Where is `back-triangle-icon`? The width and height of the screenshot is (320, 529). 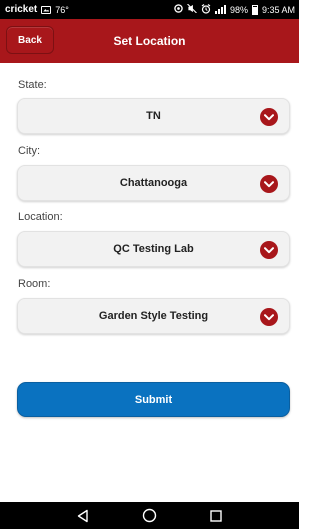
back-triangle-icon is located at coordinates (83, 516).